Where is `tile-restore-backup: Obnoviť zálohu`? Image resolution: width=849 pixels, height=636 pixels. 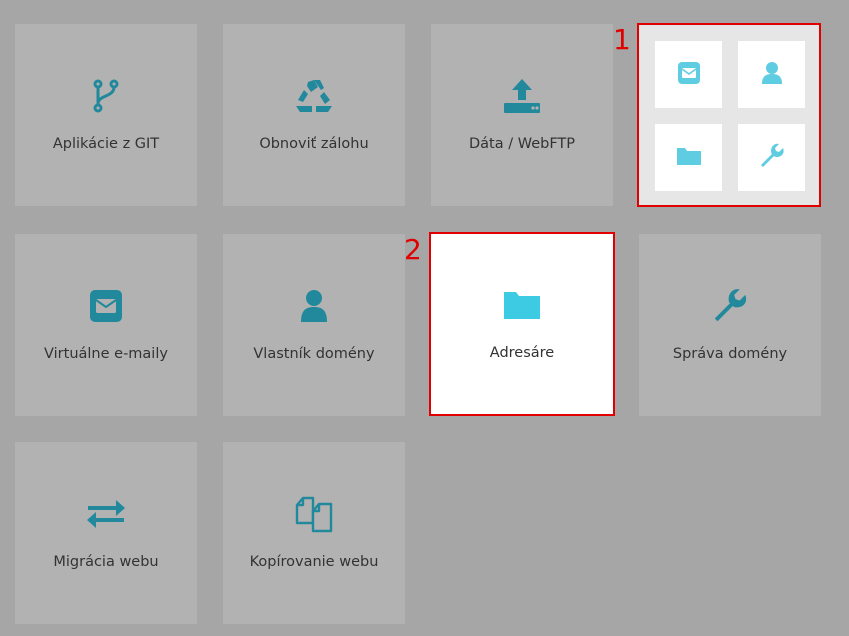 tile-restore-backup: Obnoviť zálohu is located at coordinates (314, 115).